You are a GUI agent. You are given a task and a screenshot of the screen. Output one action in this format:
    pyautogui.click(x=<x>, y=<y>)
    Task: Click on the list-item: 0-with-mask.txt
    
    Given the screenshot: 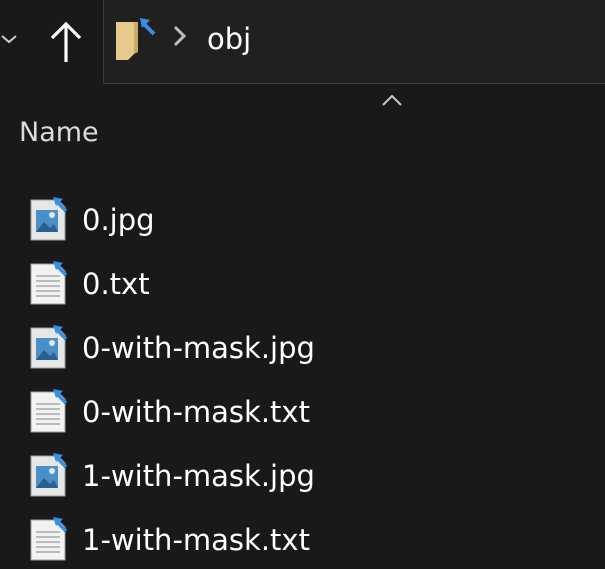 What is the action you would take?
    pyautogui.click(x=302, y=413)
    